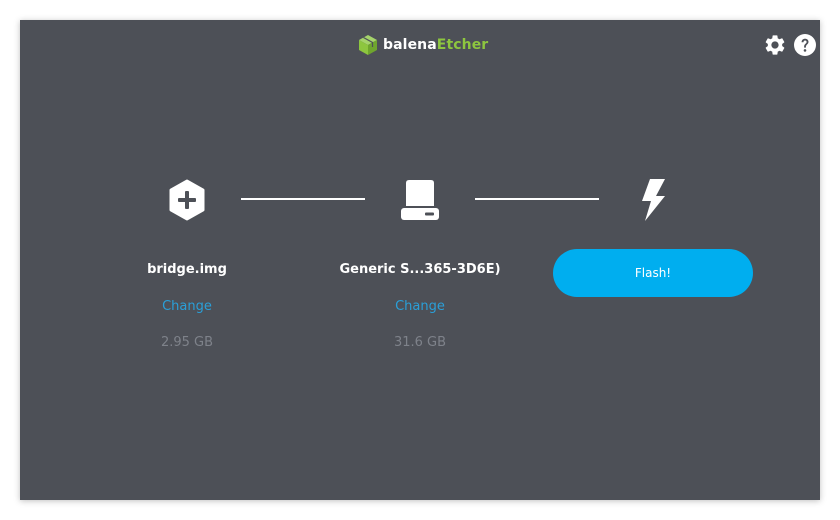 This screenshot has height=520, width=840. I want to click on logo-text-balena: balena, so click(410, 45).